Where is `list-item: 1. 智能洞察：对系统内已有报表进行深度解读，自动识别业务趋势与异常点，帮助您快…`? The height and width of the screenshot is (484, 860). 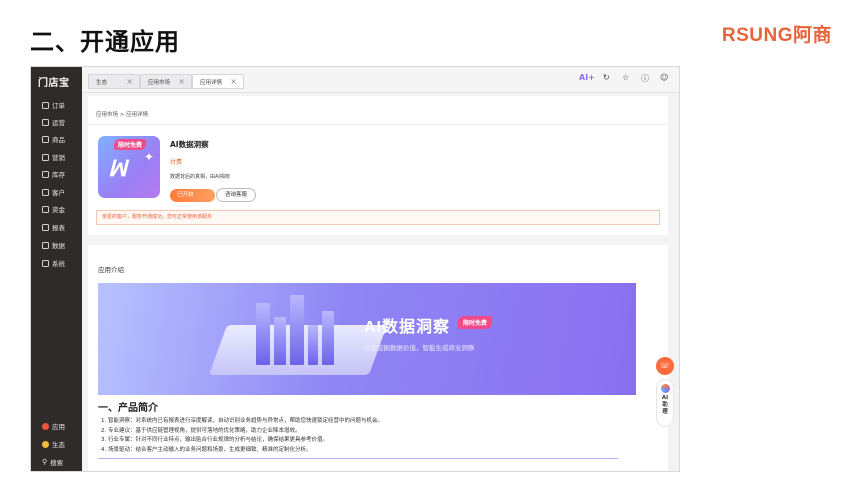 list-item: 1. 智能洞察：对系统内已有报表进行深度解读，自动识别业务趋势与异常点，帮助您快… is located at coordinates (242, 421).